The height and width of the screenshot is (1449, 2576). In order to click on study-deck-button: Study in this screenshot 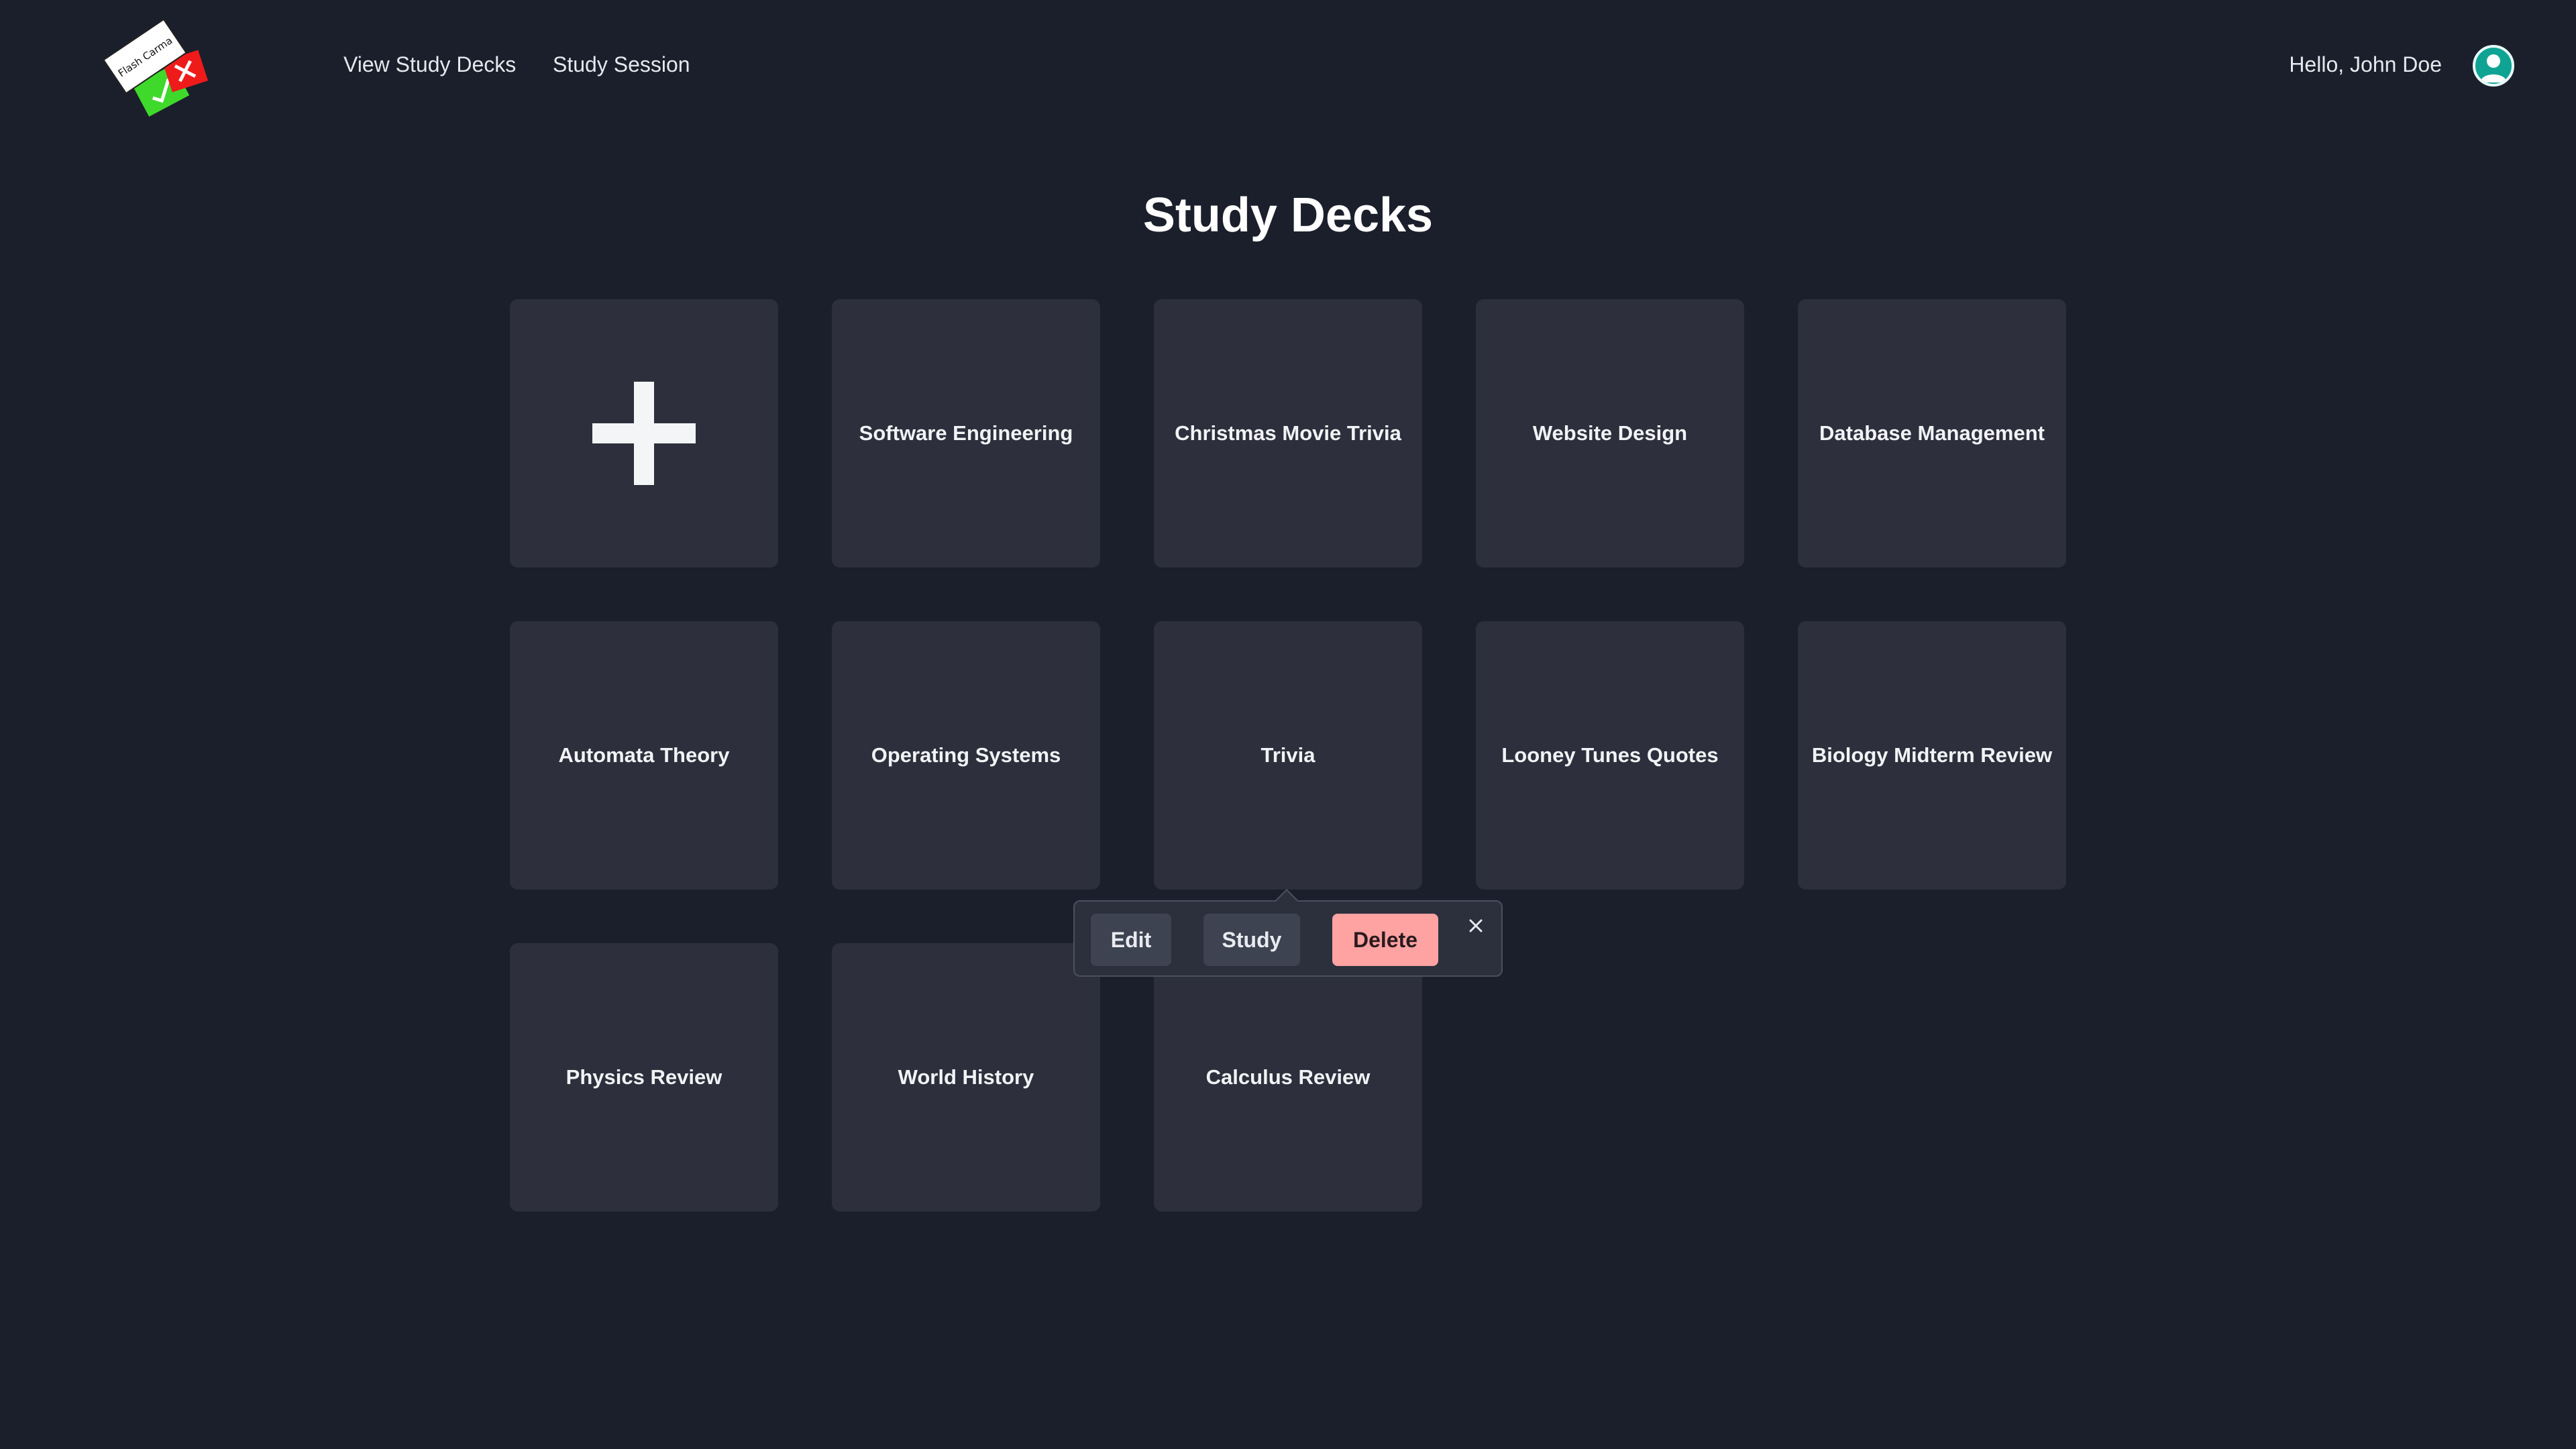, I will do `click(1251, 940)`.